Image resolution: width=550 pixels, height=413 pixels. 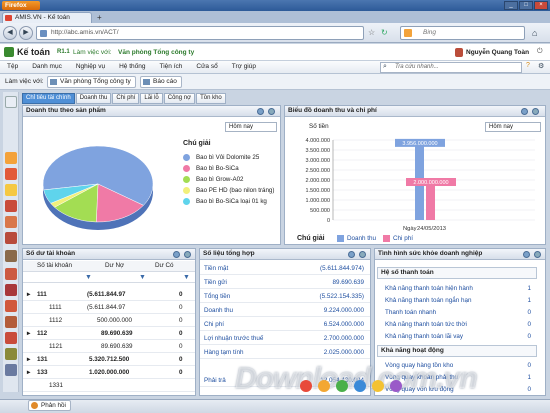 What do you see at coordinates (460, 289) in the screenshot?
I see `ratio-row: Khả năng thanh toán hiện hành 1` at bounding box center [460, 289].